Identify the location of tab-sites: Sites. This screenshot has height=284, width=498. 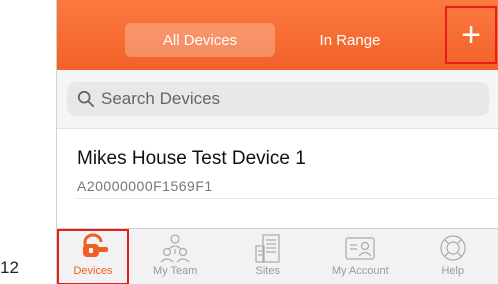
(268, 256).